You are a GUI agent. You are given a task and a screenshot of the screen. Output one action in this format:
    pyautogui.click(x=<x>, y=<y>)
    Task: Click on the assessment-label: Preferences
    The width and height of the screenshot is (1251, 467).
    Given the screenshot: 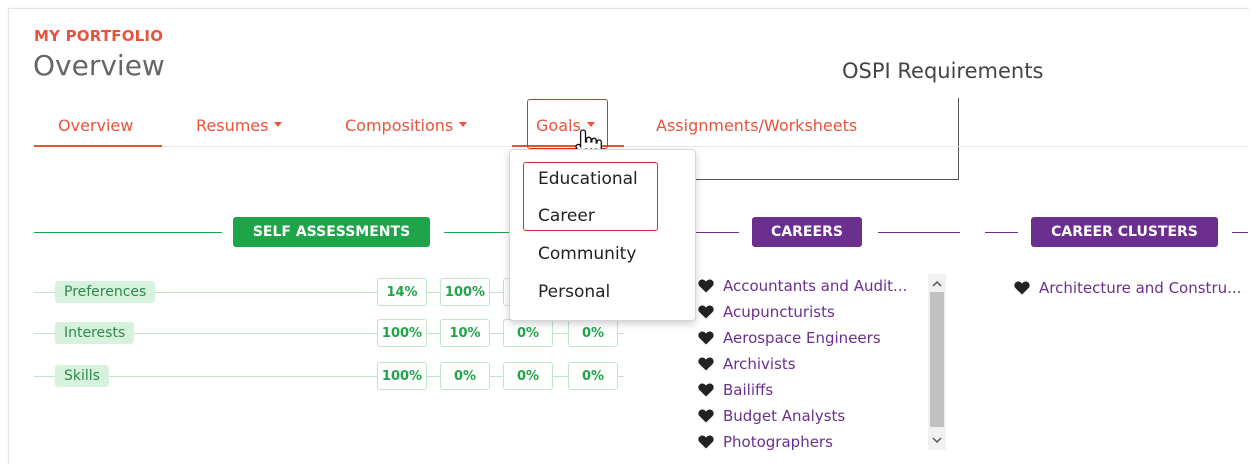 What is the action you would take?
    pyautogui.click(x=105, y=292)
    